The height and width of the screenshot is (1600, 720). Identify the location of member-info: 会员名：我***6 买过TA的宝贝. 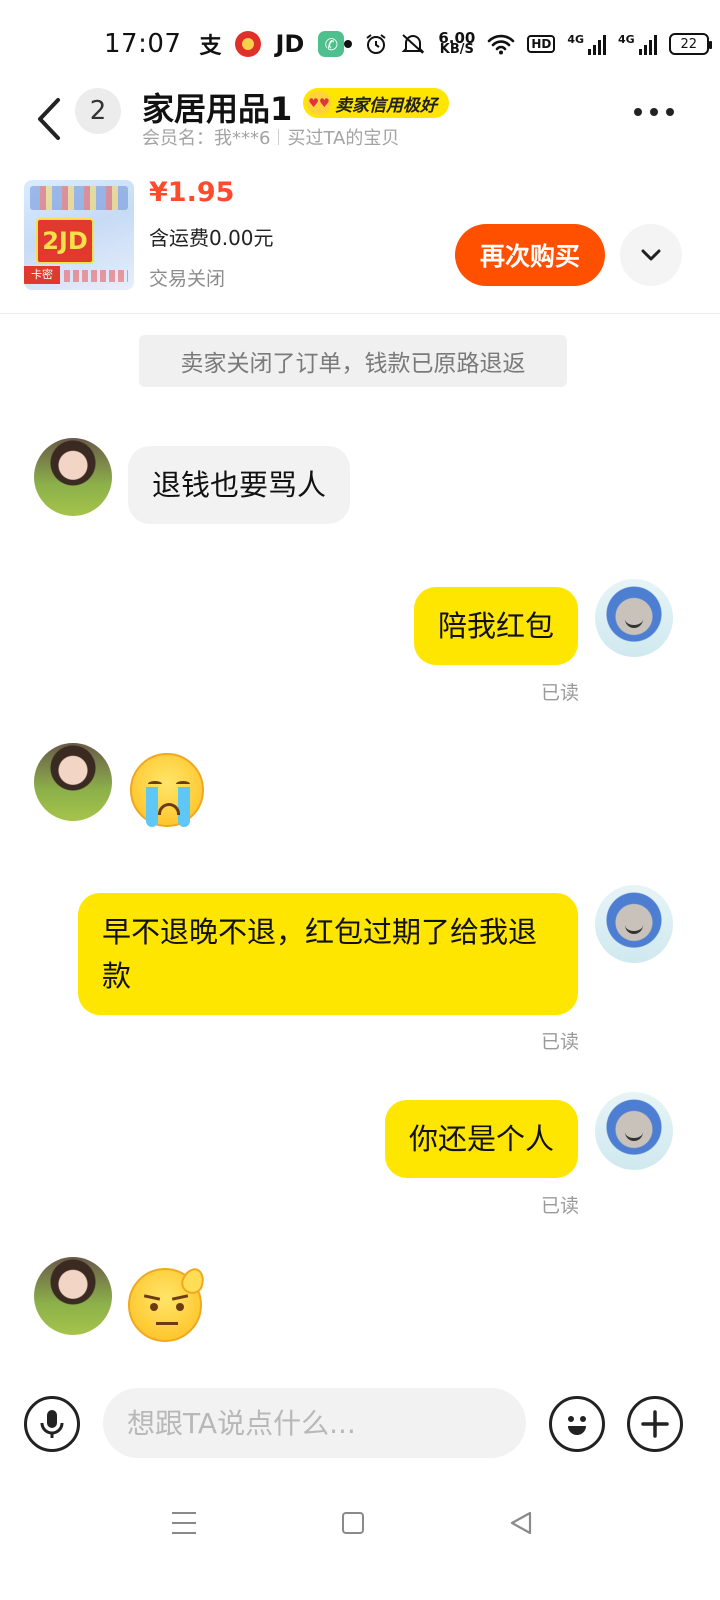
(270, 137).